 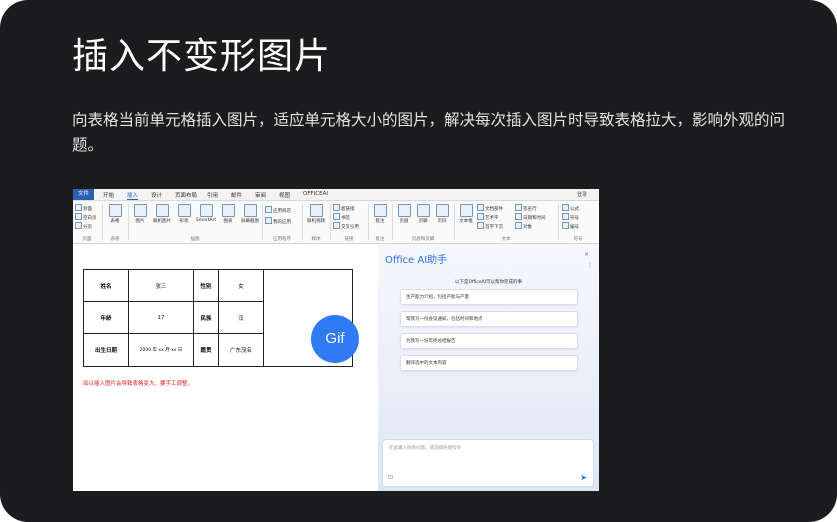 What do you see at coordinates (186, 195) in the screenshot?
I see `tab-layout: 页面布局` at bounding box center [186, 195].